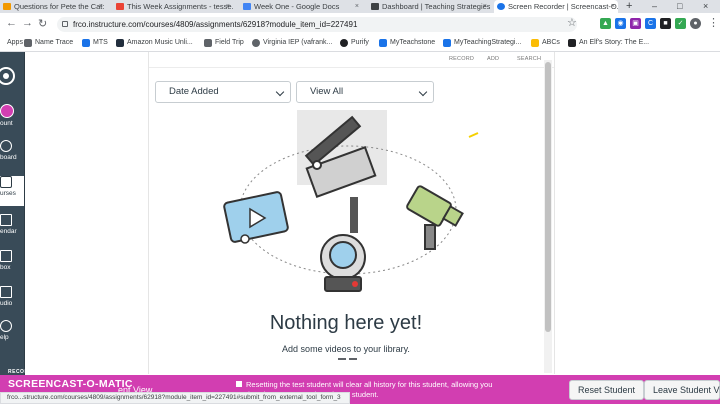 Image resolution: width=720 pixels, height=404 pixels. I want to click on scrollbar-thumb, so click(548, 197).